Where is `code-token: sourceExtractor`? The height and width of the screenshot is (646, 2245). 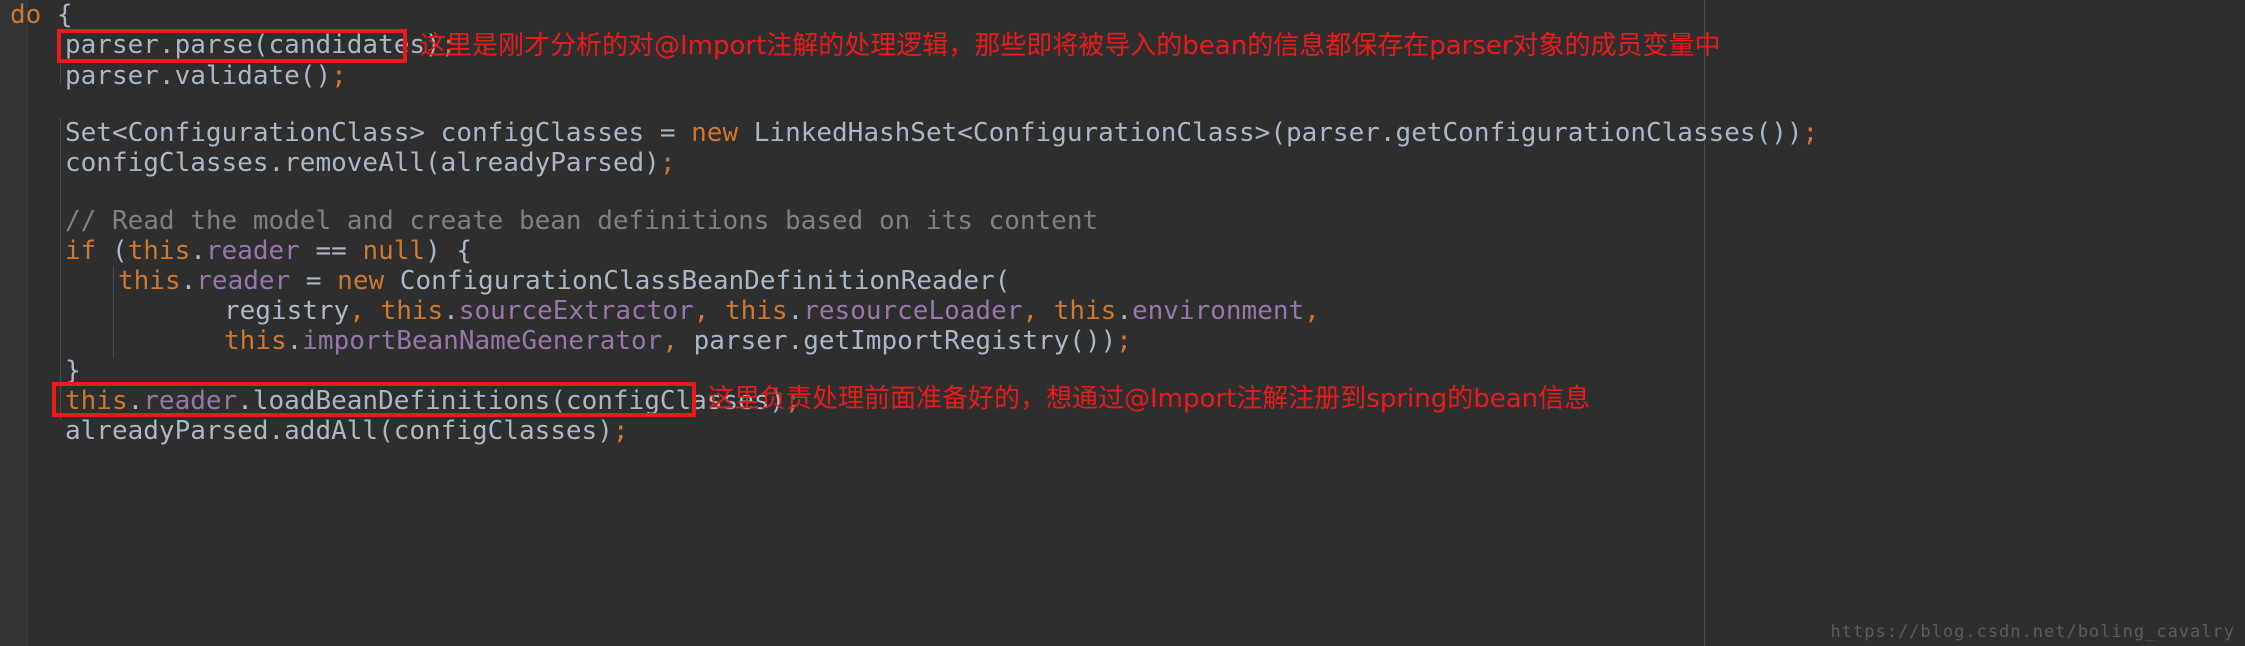 code-token: sourceExtractor is located at coordinates (576, 311).